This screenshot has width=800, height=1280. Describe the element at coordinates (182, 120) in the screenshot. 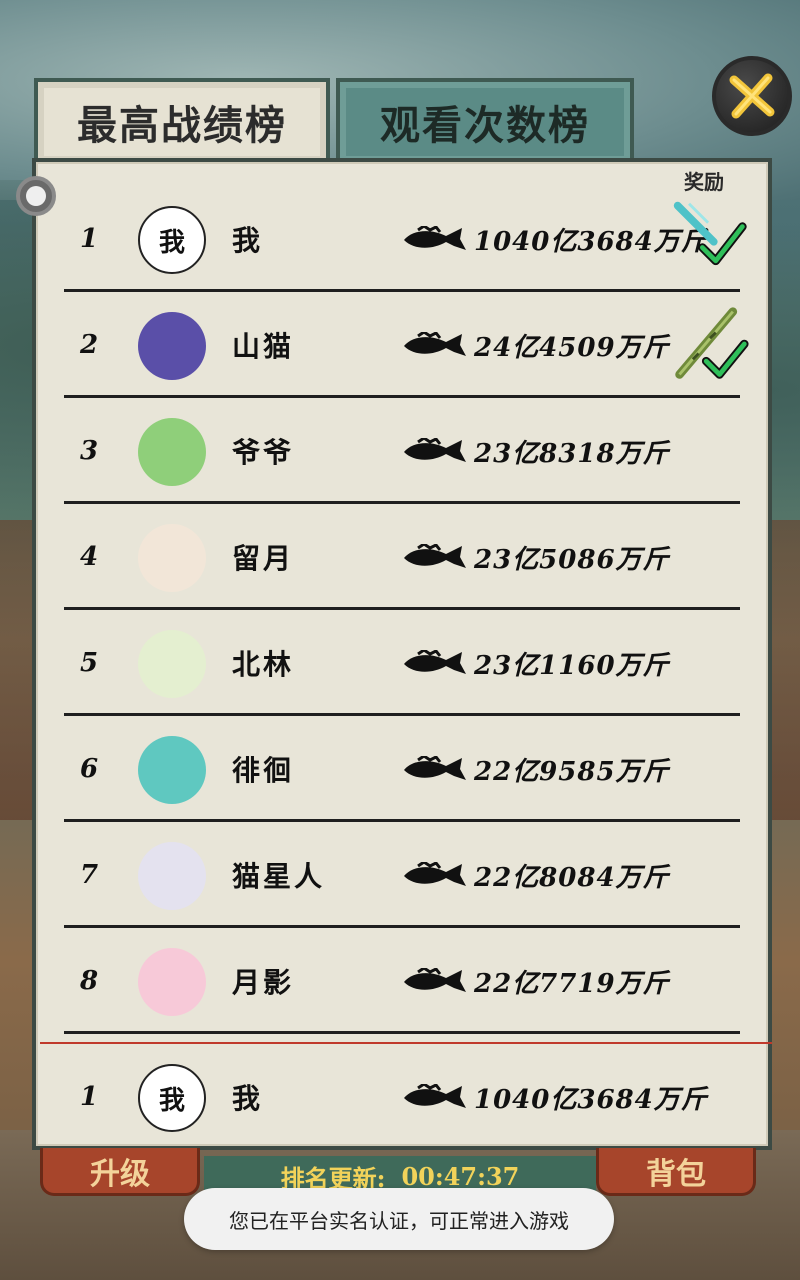

I see `tab-best-record: 最高战绩榜` at that location.